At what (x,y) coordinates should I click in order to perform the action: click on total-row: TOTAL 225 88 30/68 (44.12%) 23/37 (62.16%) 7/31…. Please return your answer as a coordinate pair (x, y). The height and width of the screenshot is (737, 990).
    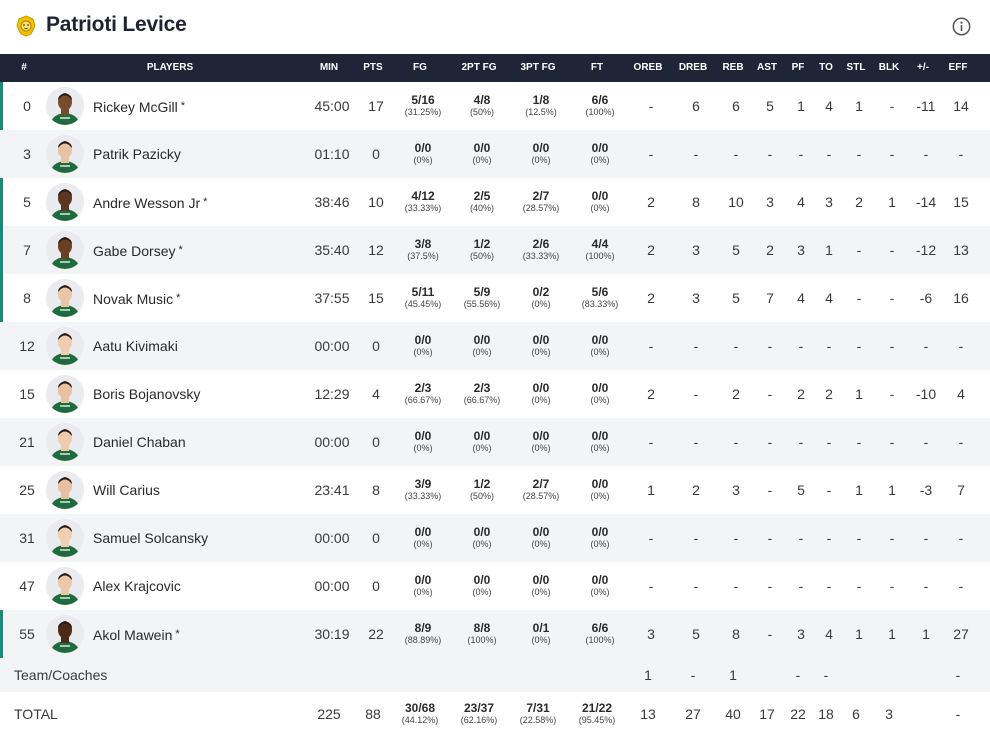
    Looking at the image, I should click on (495, 714).